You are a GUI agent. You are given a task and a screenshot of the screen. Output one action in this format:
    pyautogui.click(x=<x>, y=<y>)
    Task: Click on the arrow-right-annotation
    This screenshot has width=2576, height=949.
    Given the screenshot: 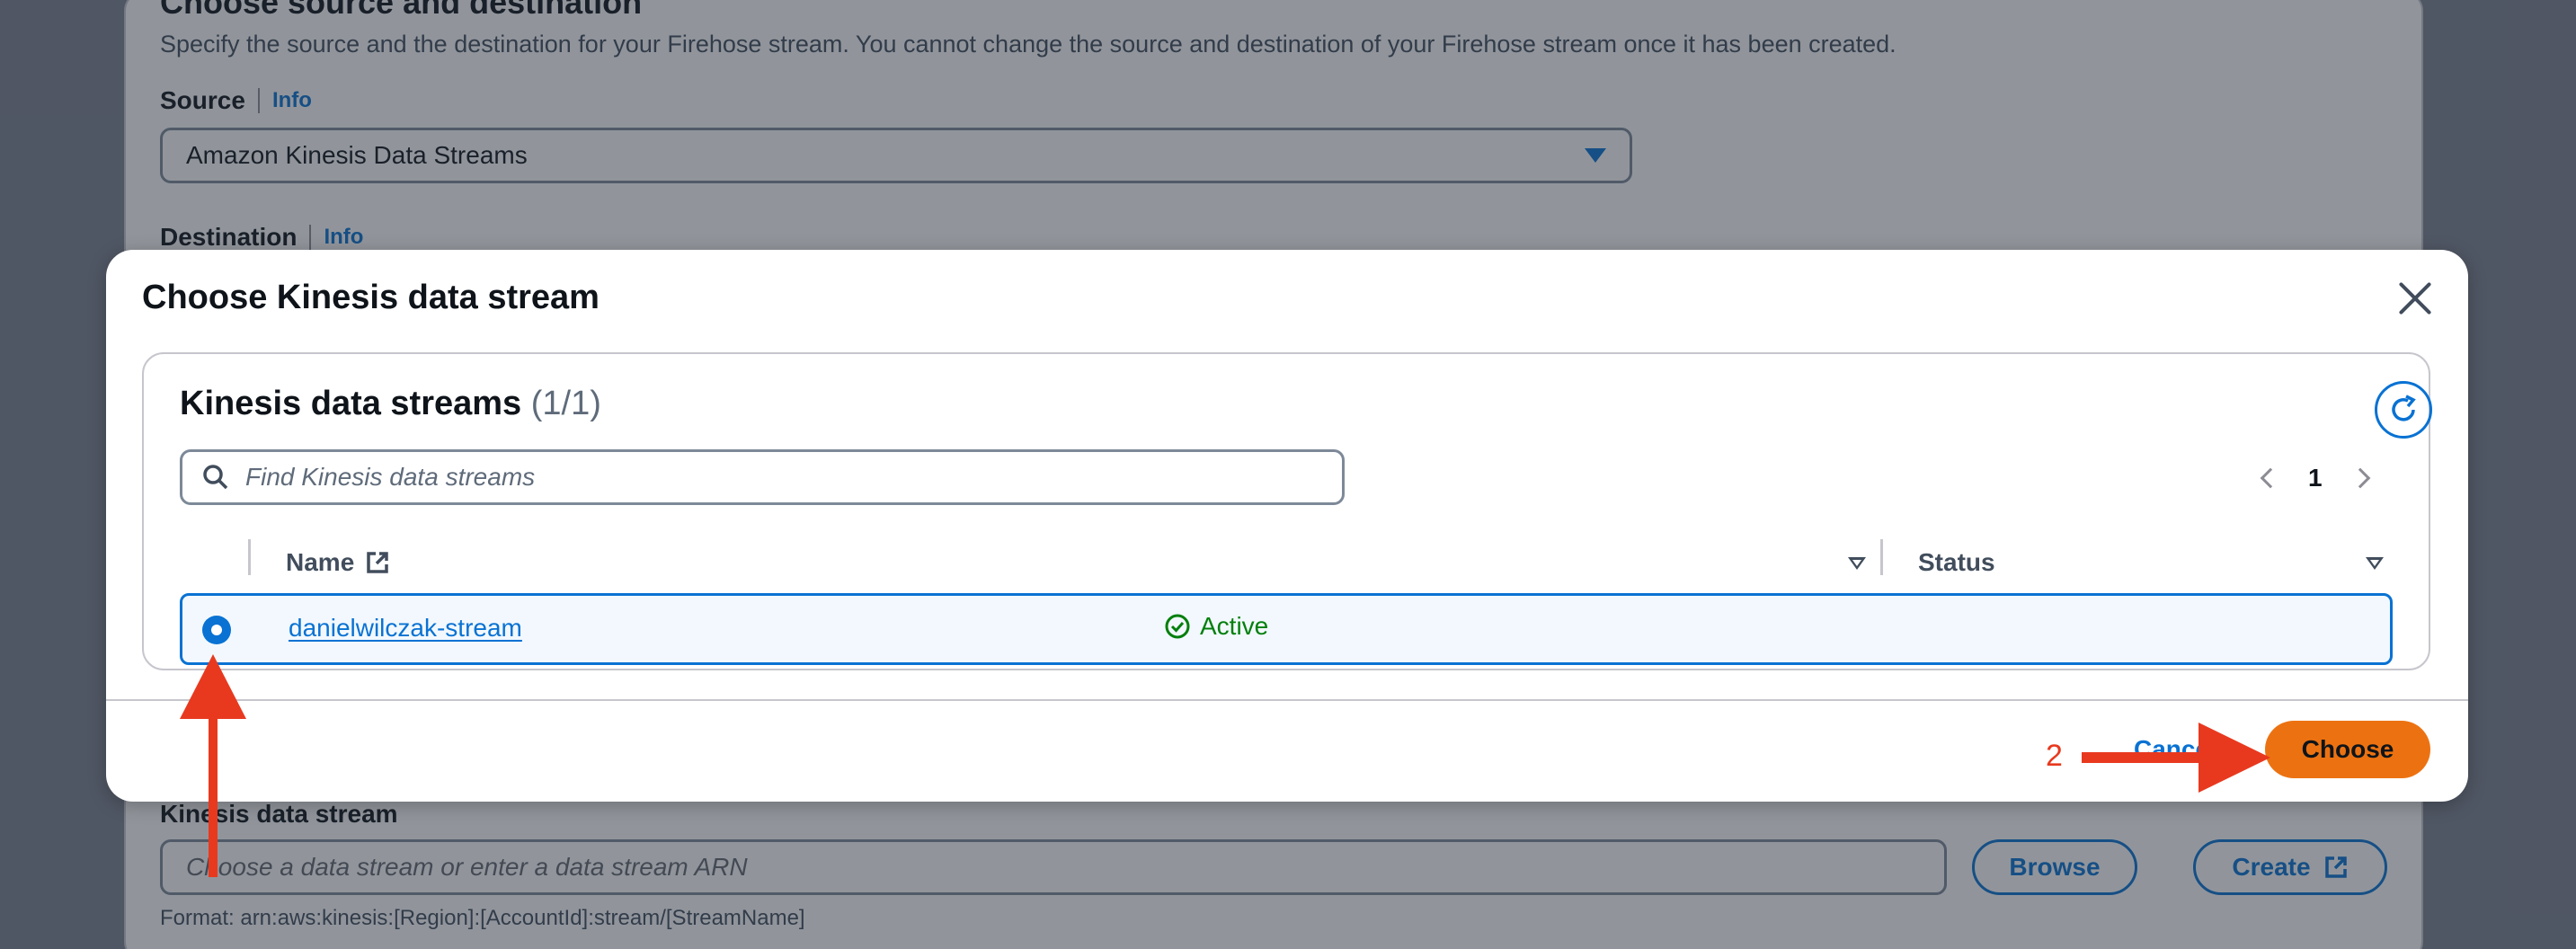 What is the action you would take?
    pyautogui.click(x=2176, y=758)
    